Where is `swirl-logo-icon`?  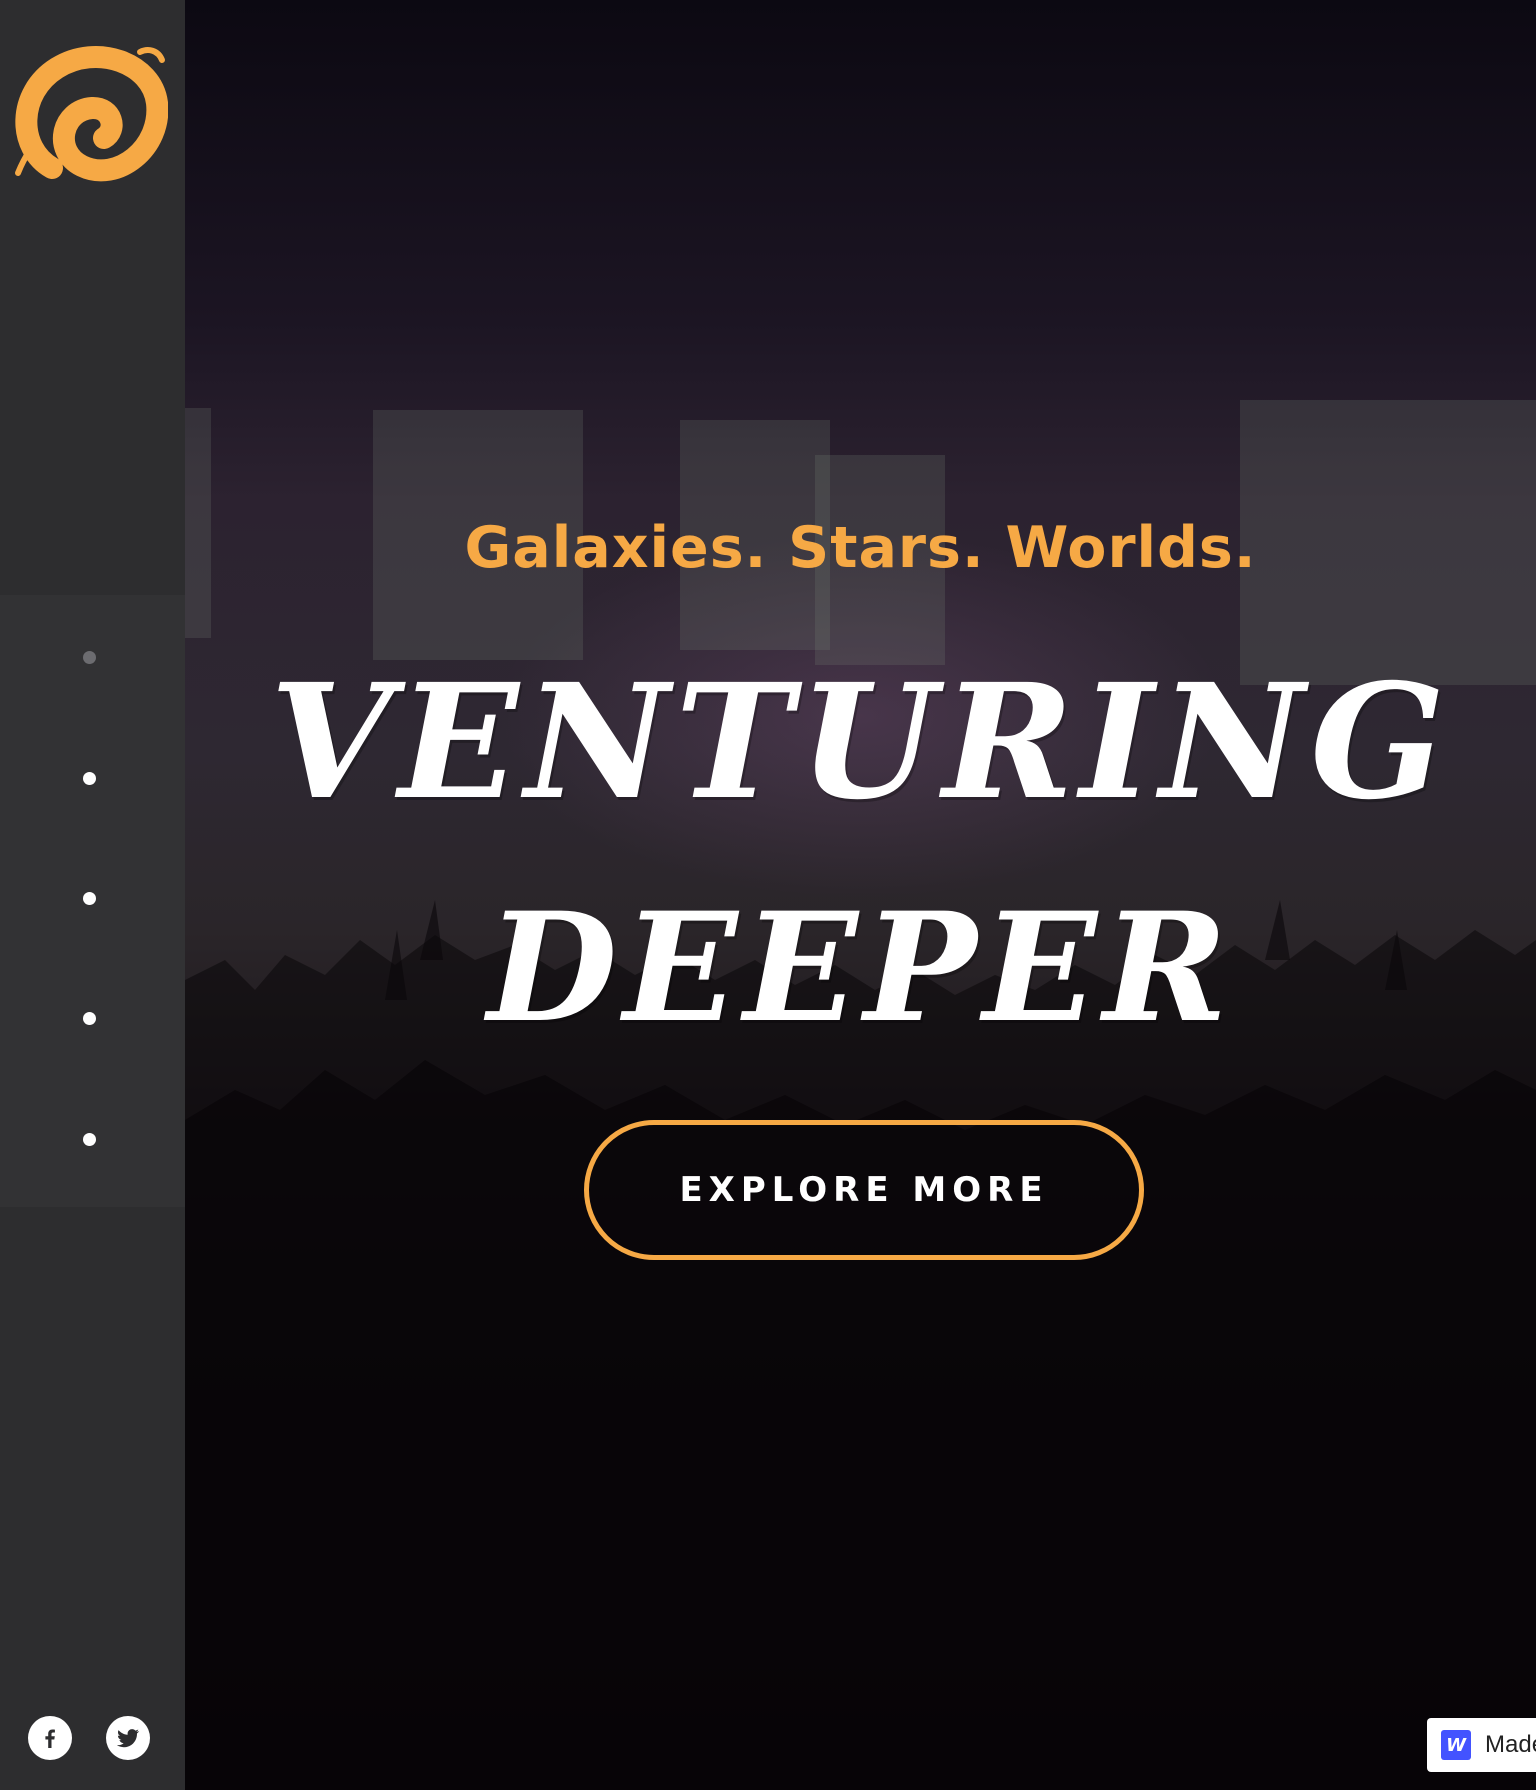
swirl-logo-icon is located at coordinates (90, 116).